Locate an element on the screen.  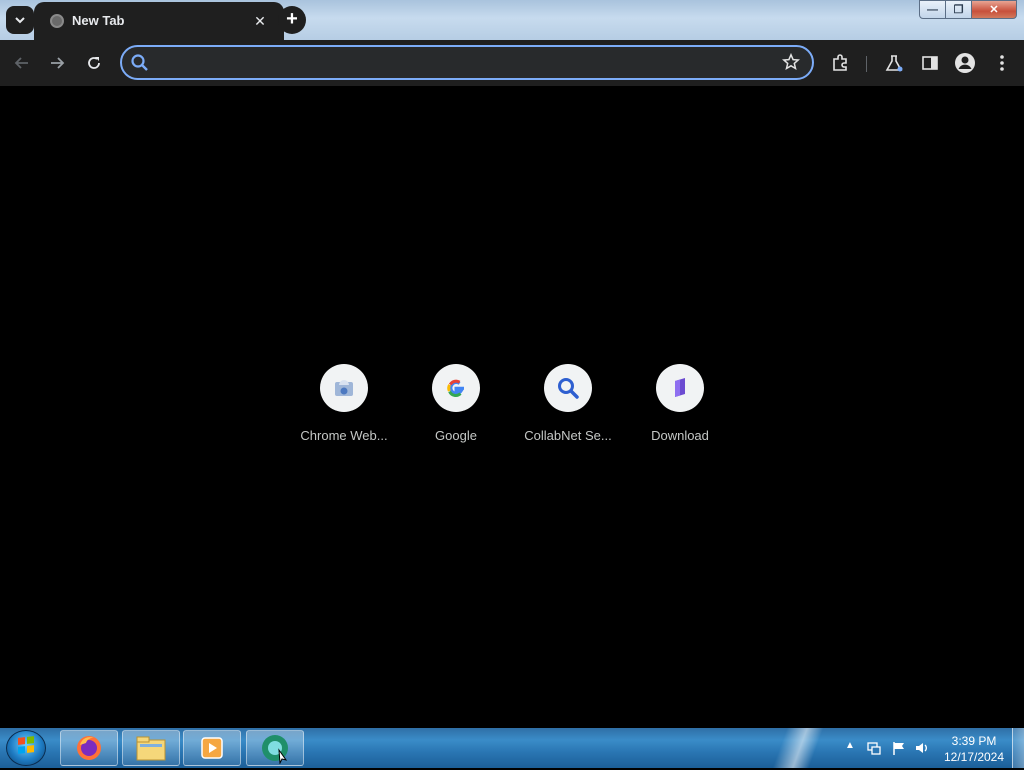
reload-icon is located at coordinates (94, 63).